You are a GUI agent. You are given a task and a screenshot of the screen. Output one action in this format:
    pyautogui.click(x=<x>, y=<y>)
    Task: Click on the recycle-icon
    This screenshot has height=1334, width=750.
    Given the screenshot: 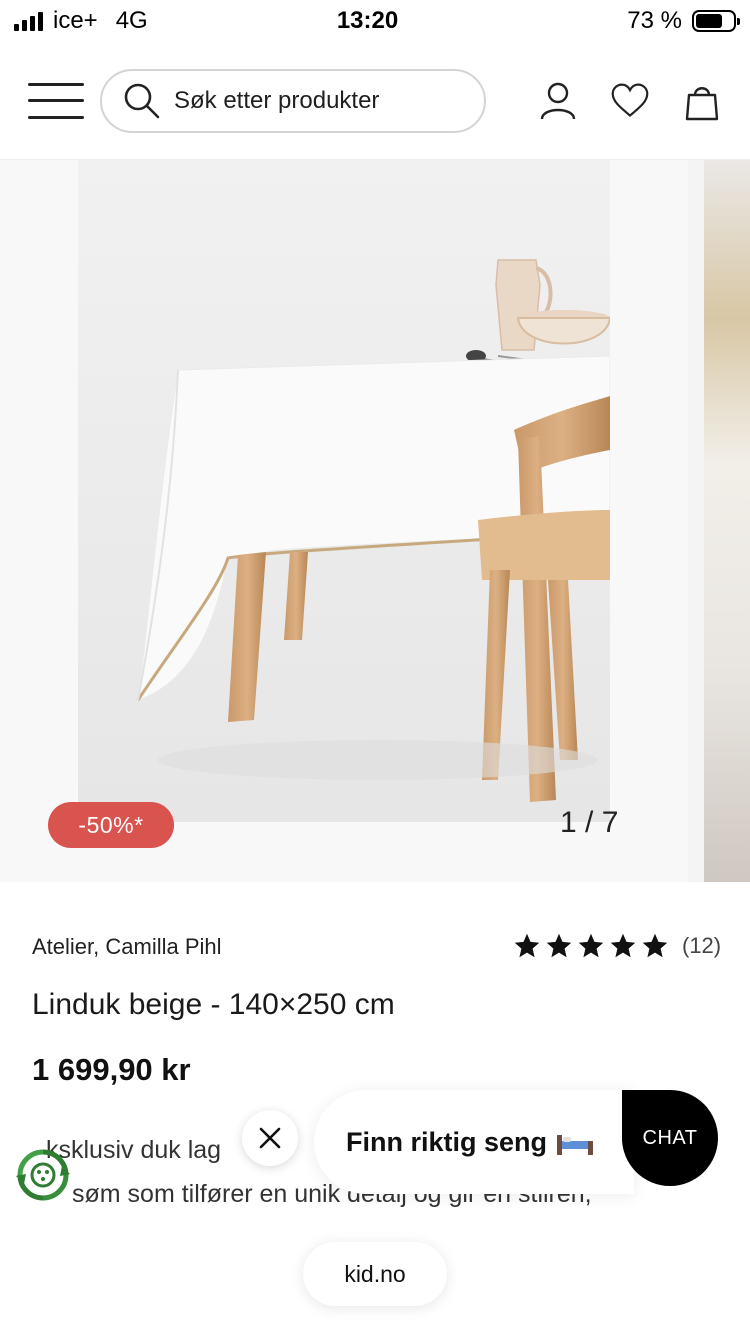 What is the action you would take?
    pyautogui.click(x=43, y=1175)
    